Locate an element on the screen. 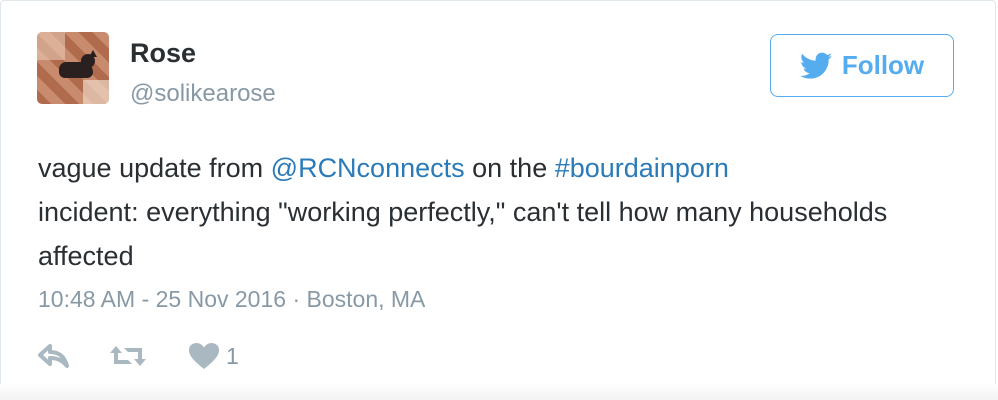 This screenshot has width=998, height=400. timestamp-link: 10:48 AM - 25 Nov 2016 is located at coordinates (162, 299).